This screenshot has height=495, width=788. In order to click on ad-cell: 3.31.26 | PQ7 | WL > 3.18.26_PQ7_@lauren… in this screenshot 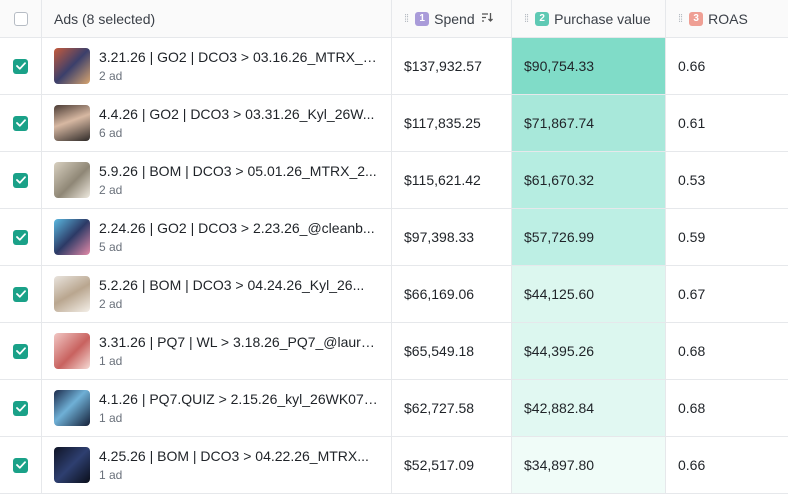, I will do `click(217, 351)`.